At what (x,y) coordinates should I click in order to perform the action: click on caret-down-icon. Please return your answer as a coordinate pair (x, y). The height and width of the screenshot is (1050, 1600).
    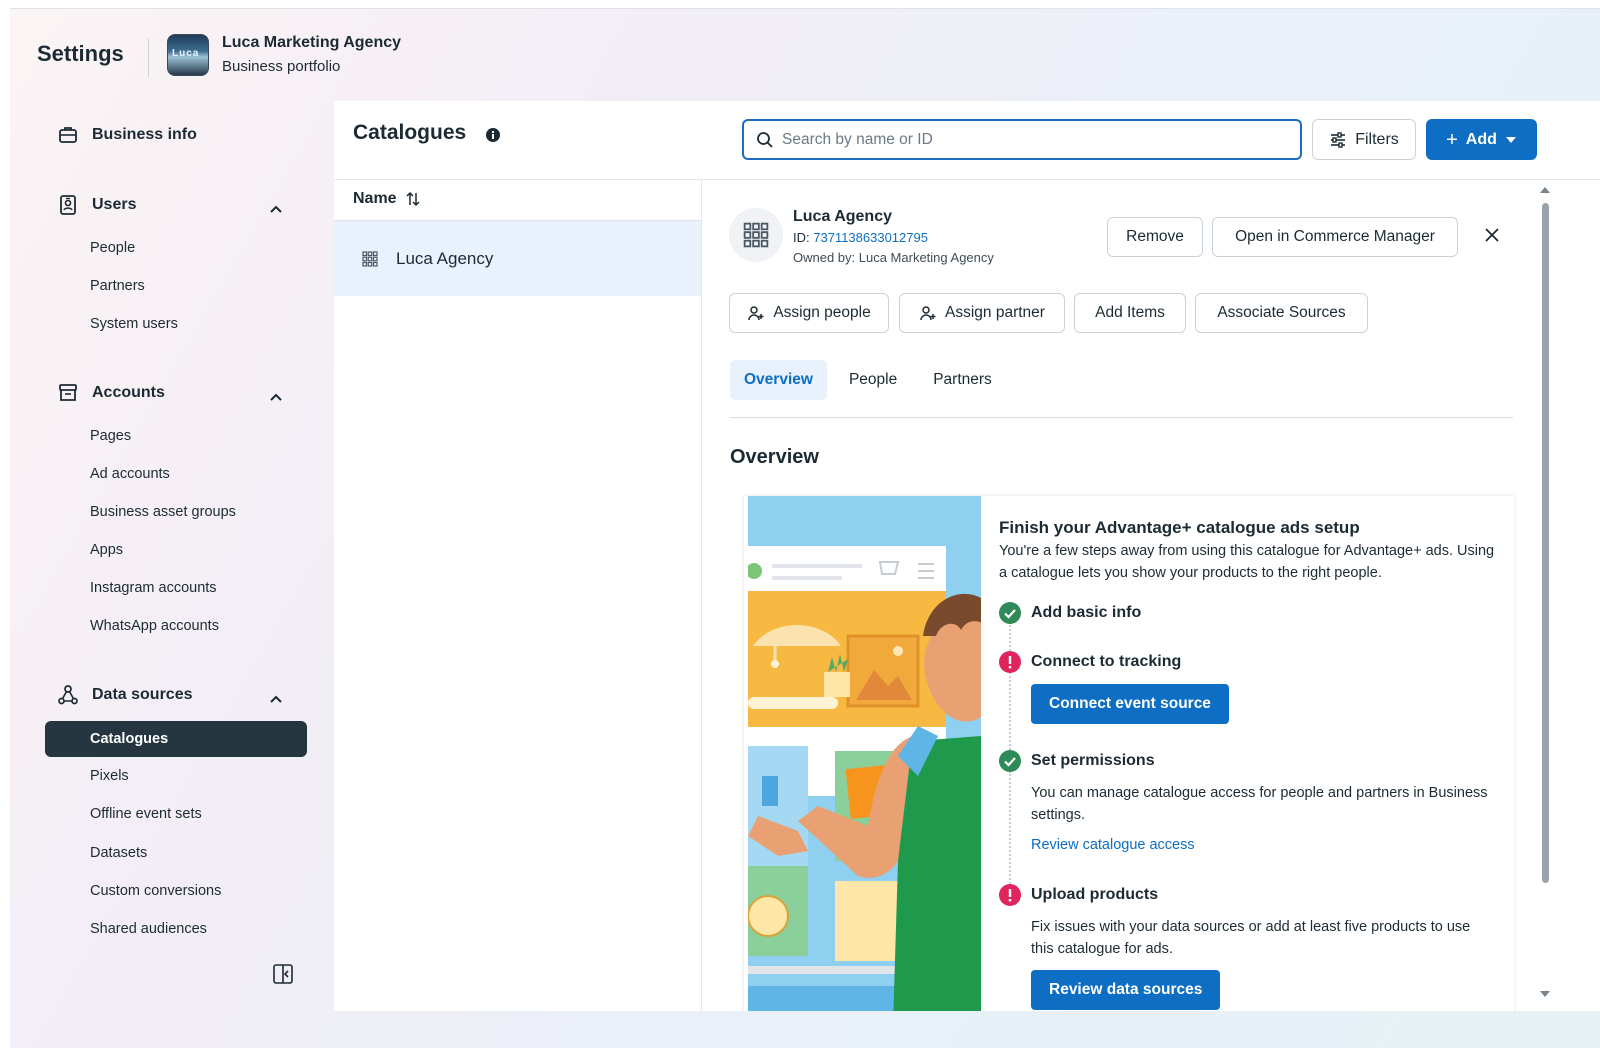
    Looking at the image, I should click on (1510, 139).